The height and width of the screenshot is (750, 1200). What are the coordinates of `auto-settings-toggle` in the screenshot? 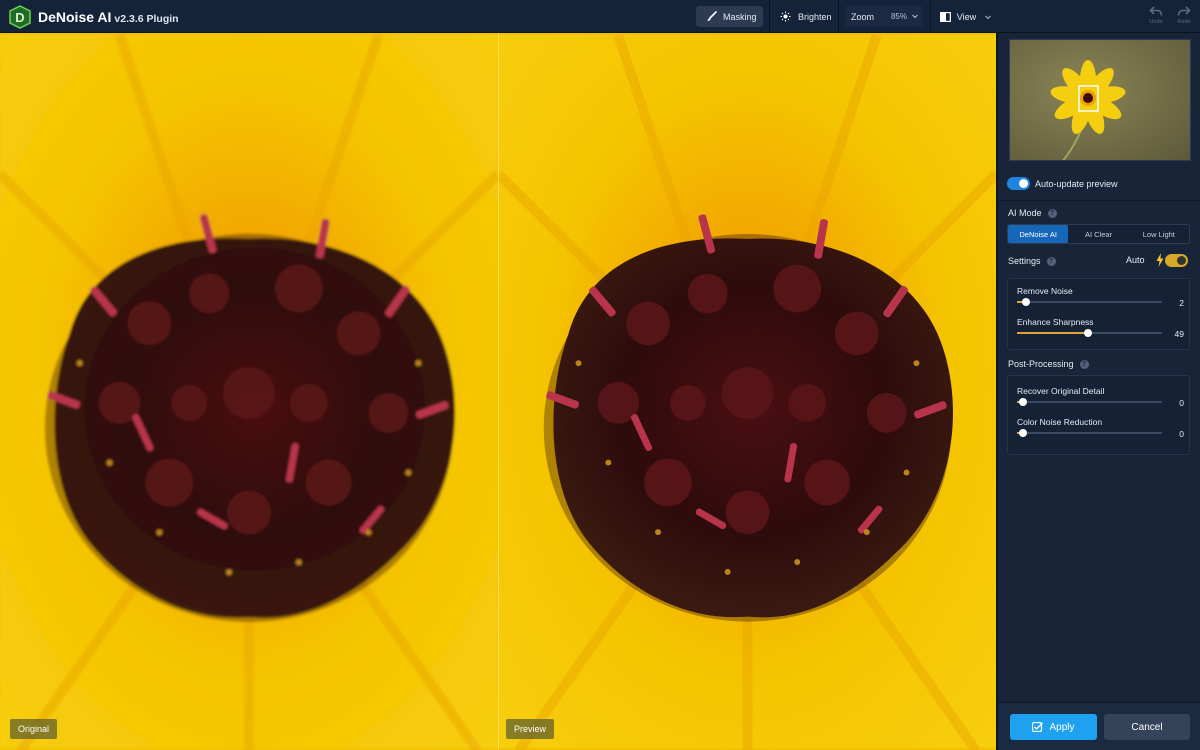 It's located at (1176, 260).